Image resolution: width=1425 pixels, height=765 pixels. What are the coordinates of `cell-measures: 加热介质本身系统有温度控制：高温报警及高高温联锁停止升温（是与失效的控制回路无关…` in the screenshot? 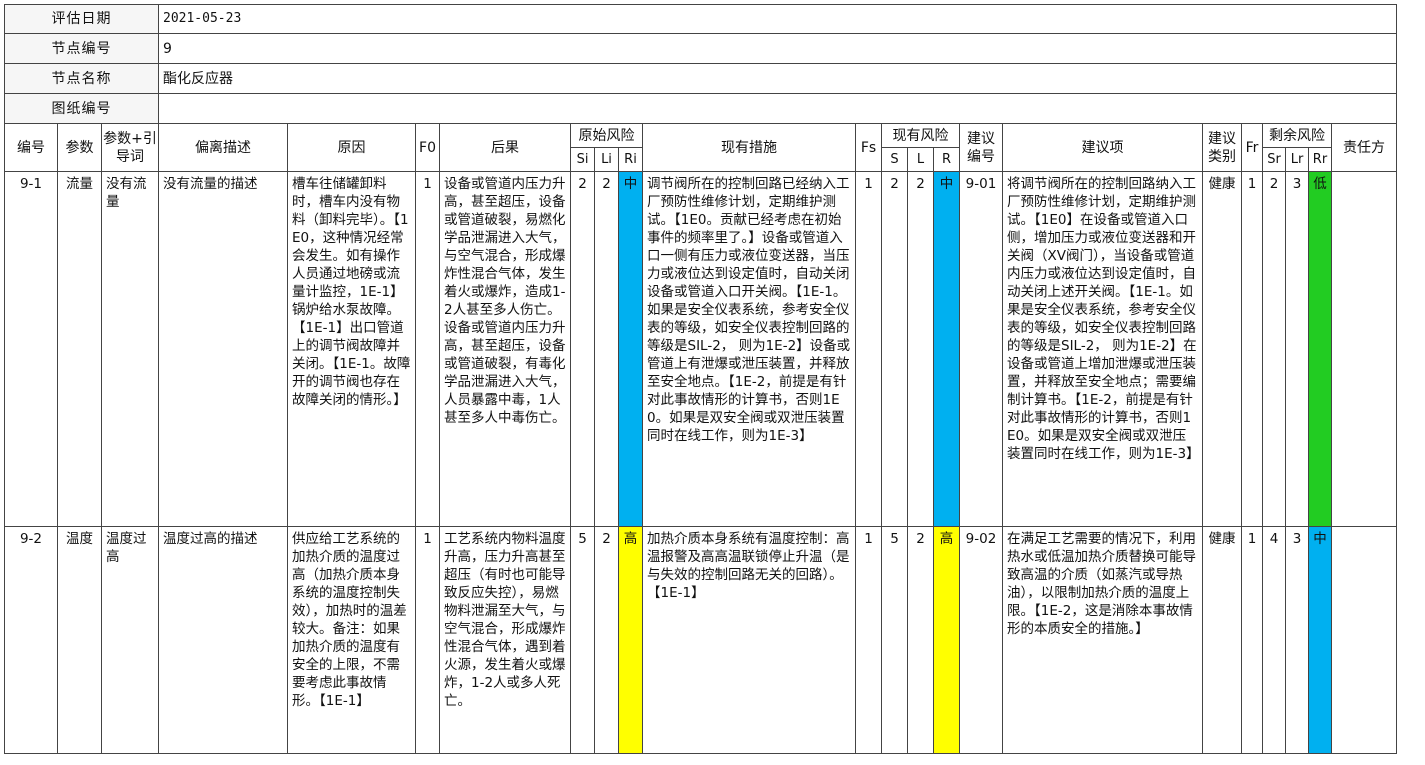 It's located at (749, 640).